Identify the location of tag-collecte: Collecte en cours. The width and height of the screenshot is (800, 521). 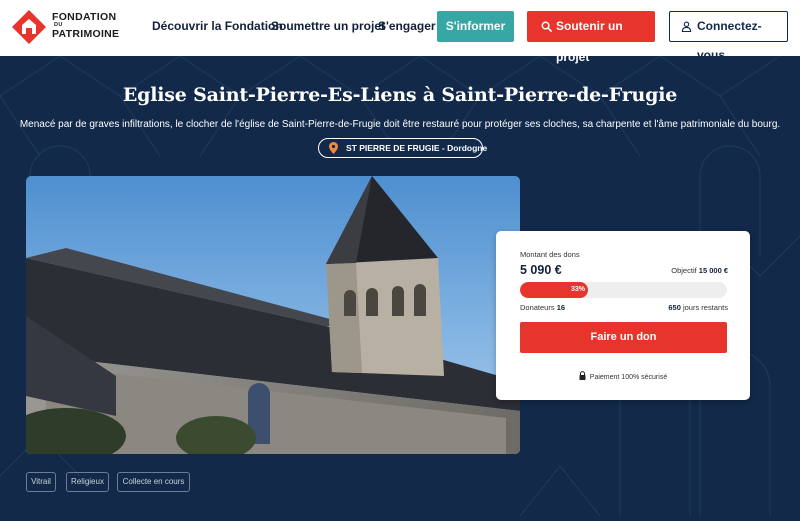
(153, 482).